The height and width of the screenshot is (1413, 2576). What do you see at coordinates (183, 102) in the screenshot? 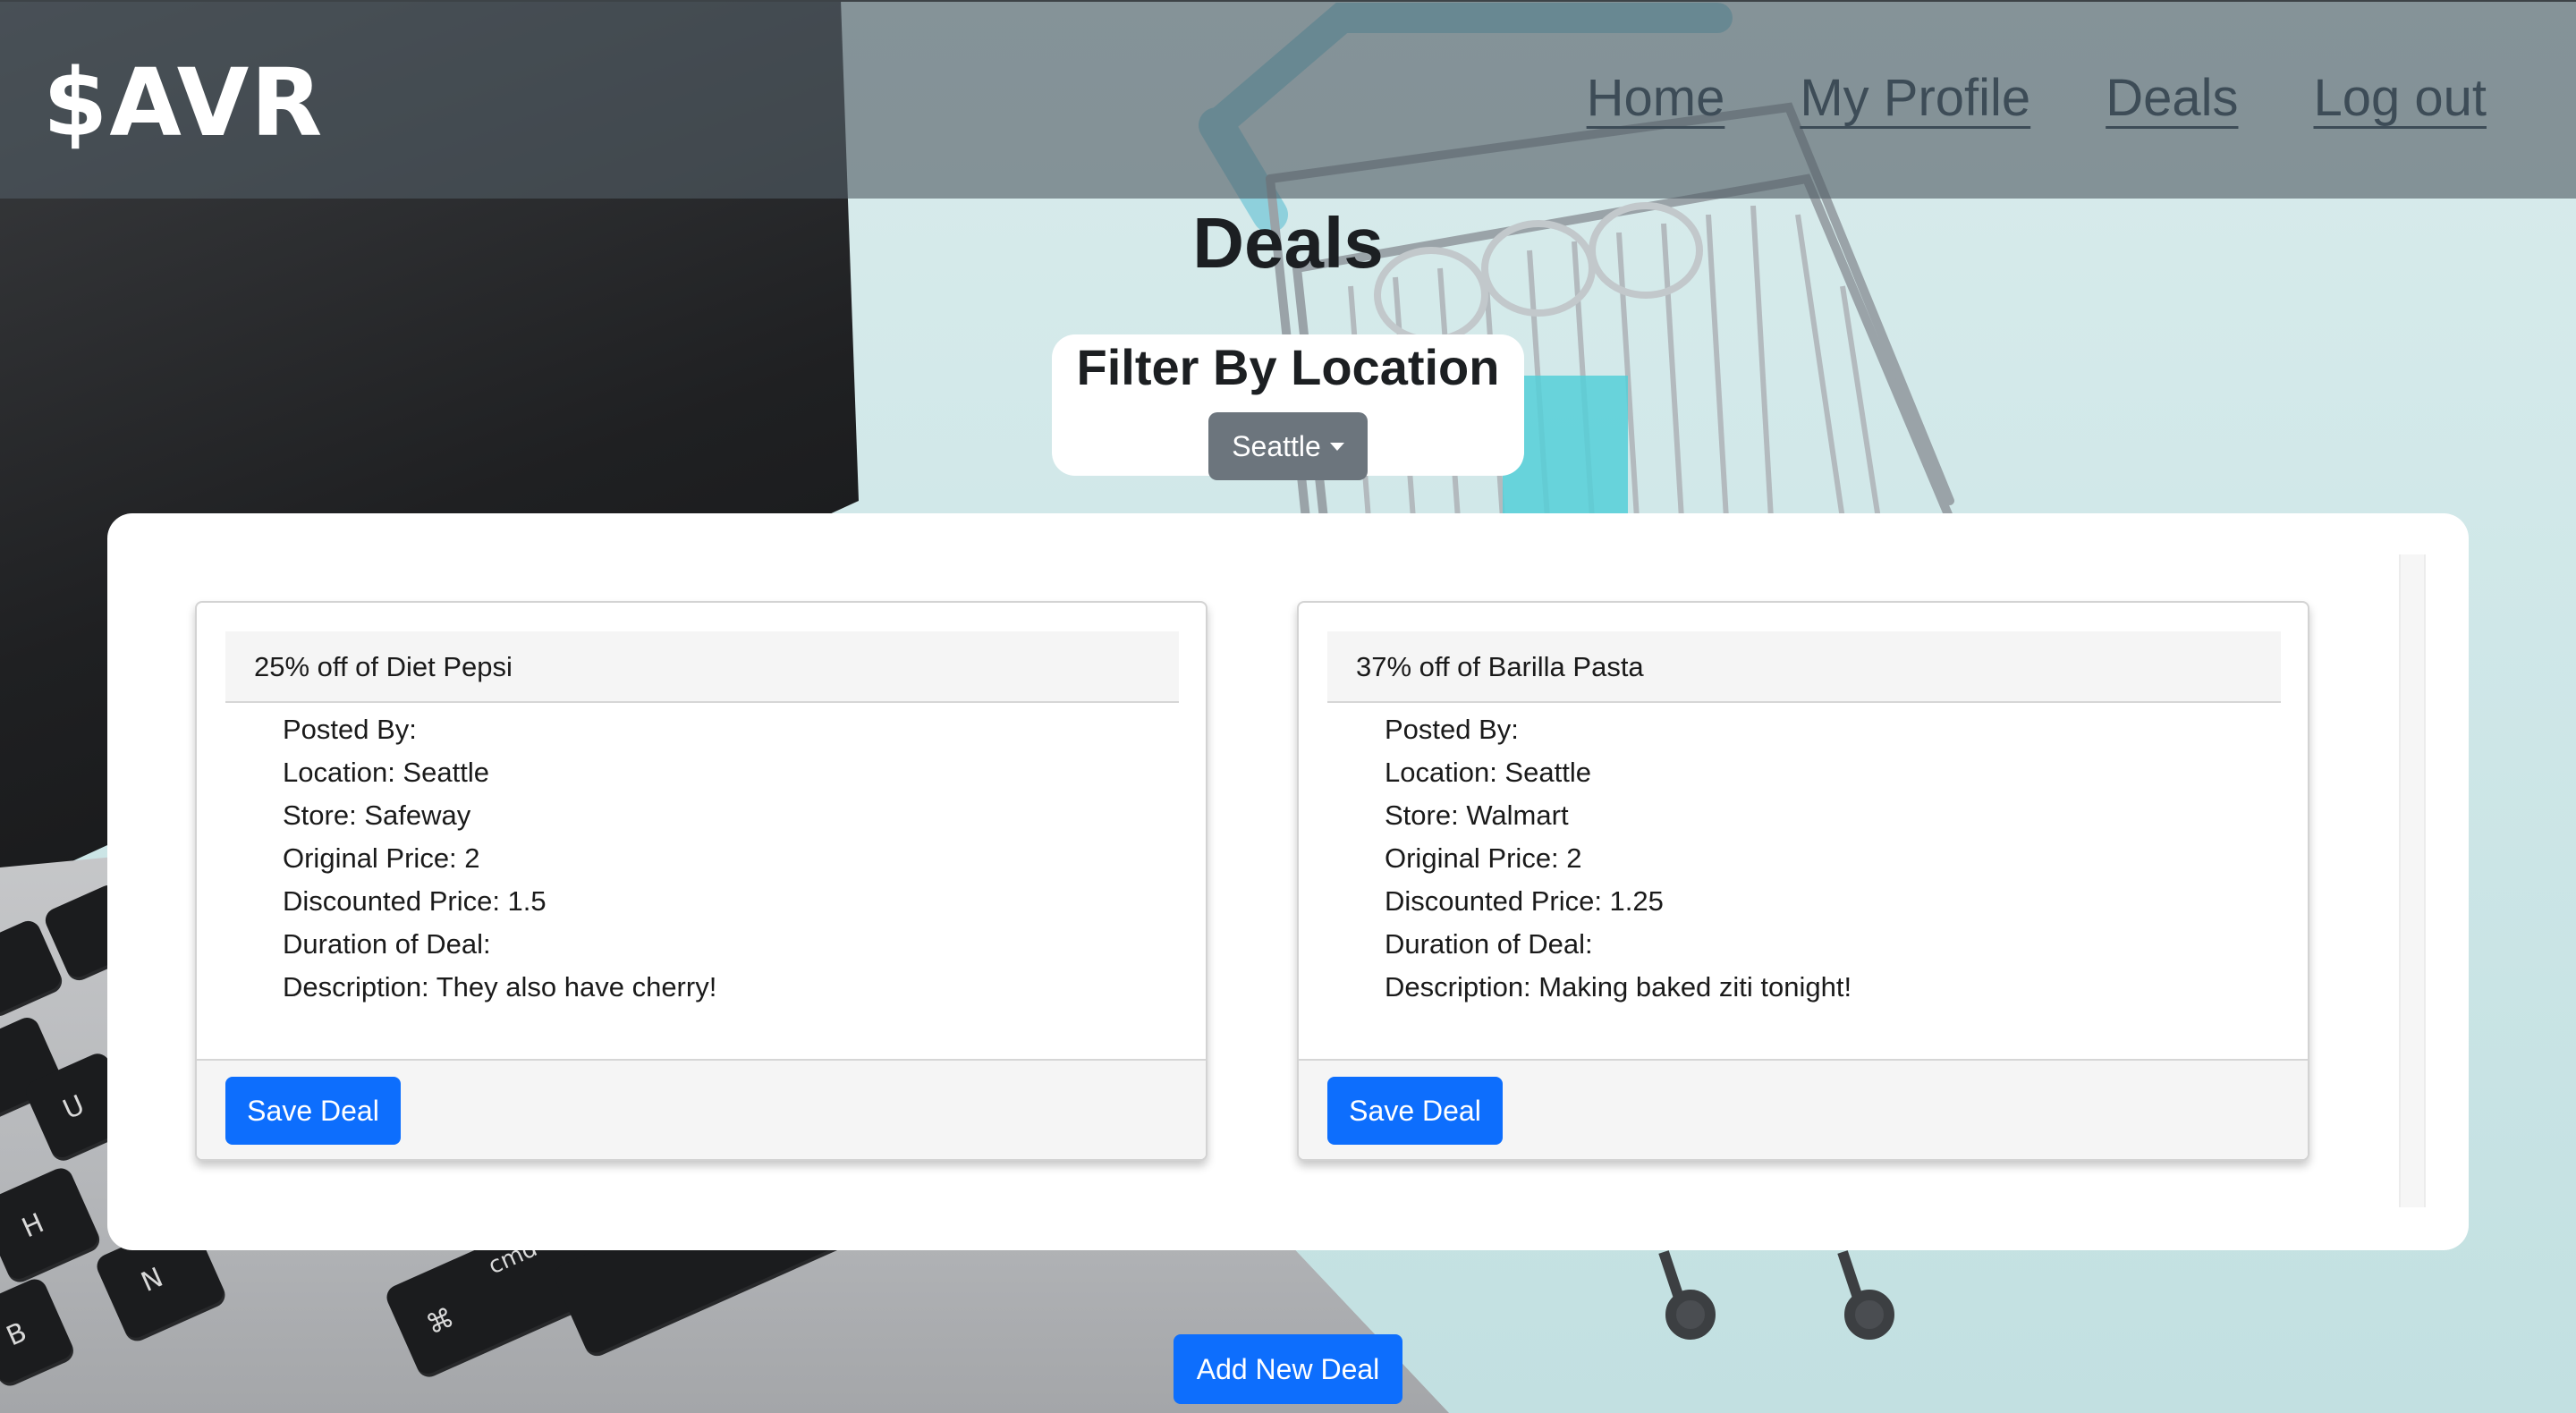
I see `brand-logo: $AVR` at bounding box center [183, 102].